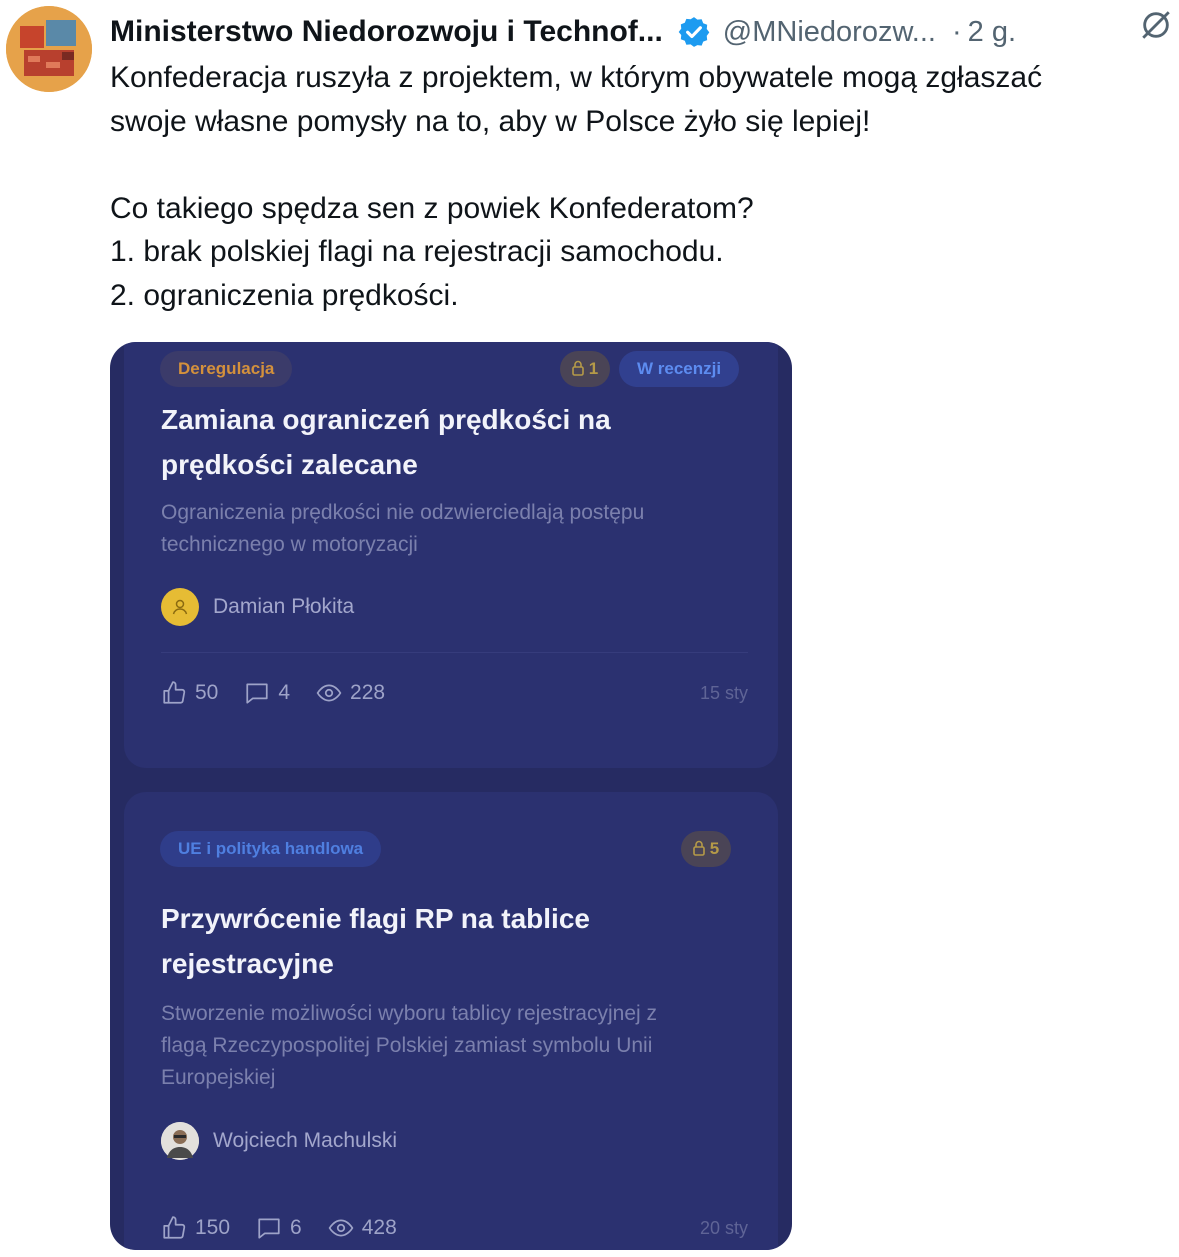 The image size is (1179, 1257). I want to click on comments-count: 6, so click(296, 1227).